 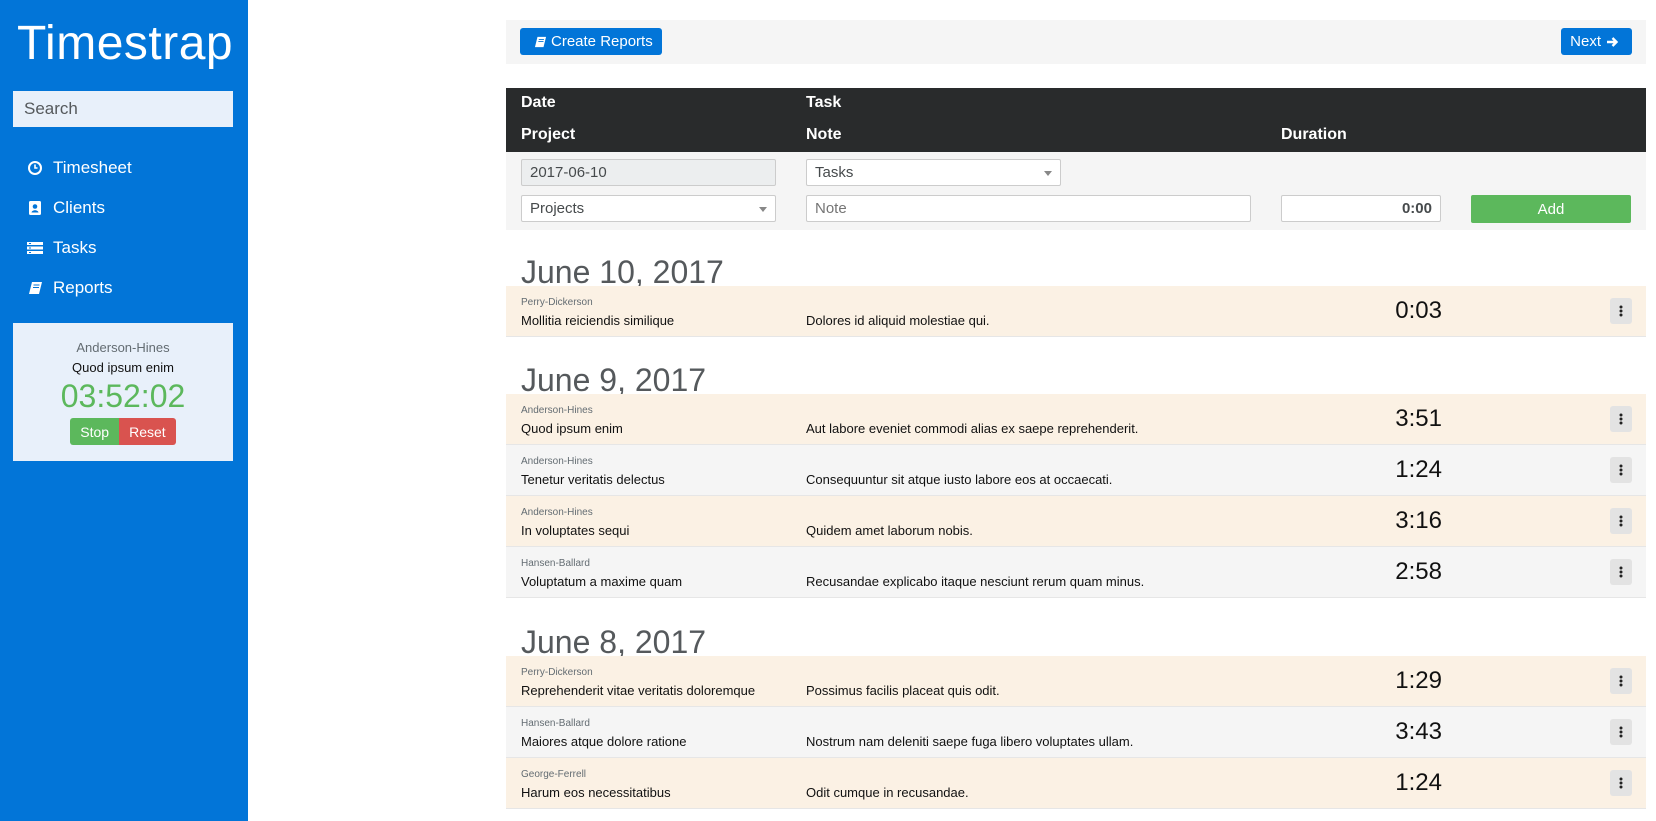 I want to click on contacts-icon, so click(x=35, y=208).